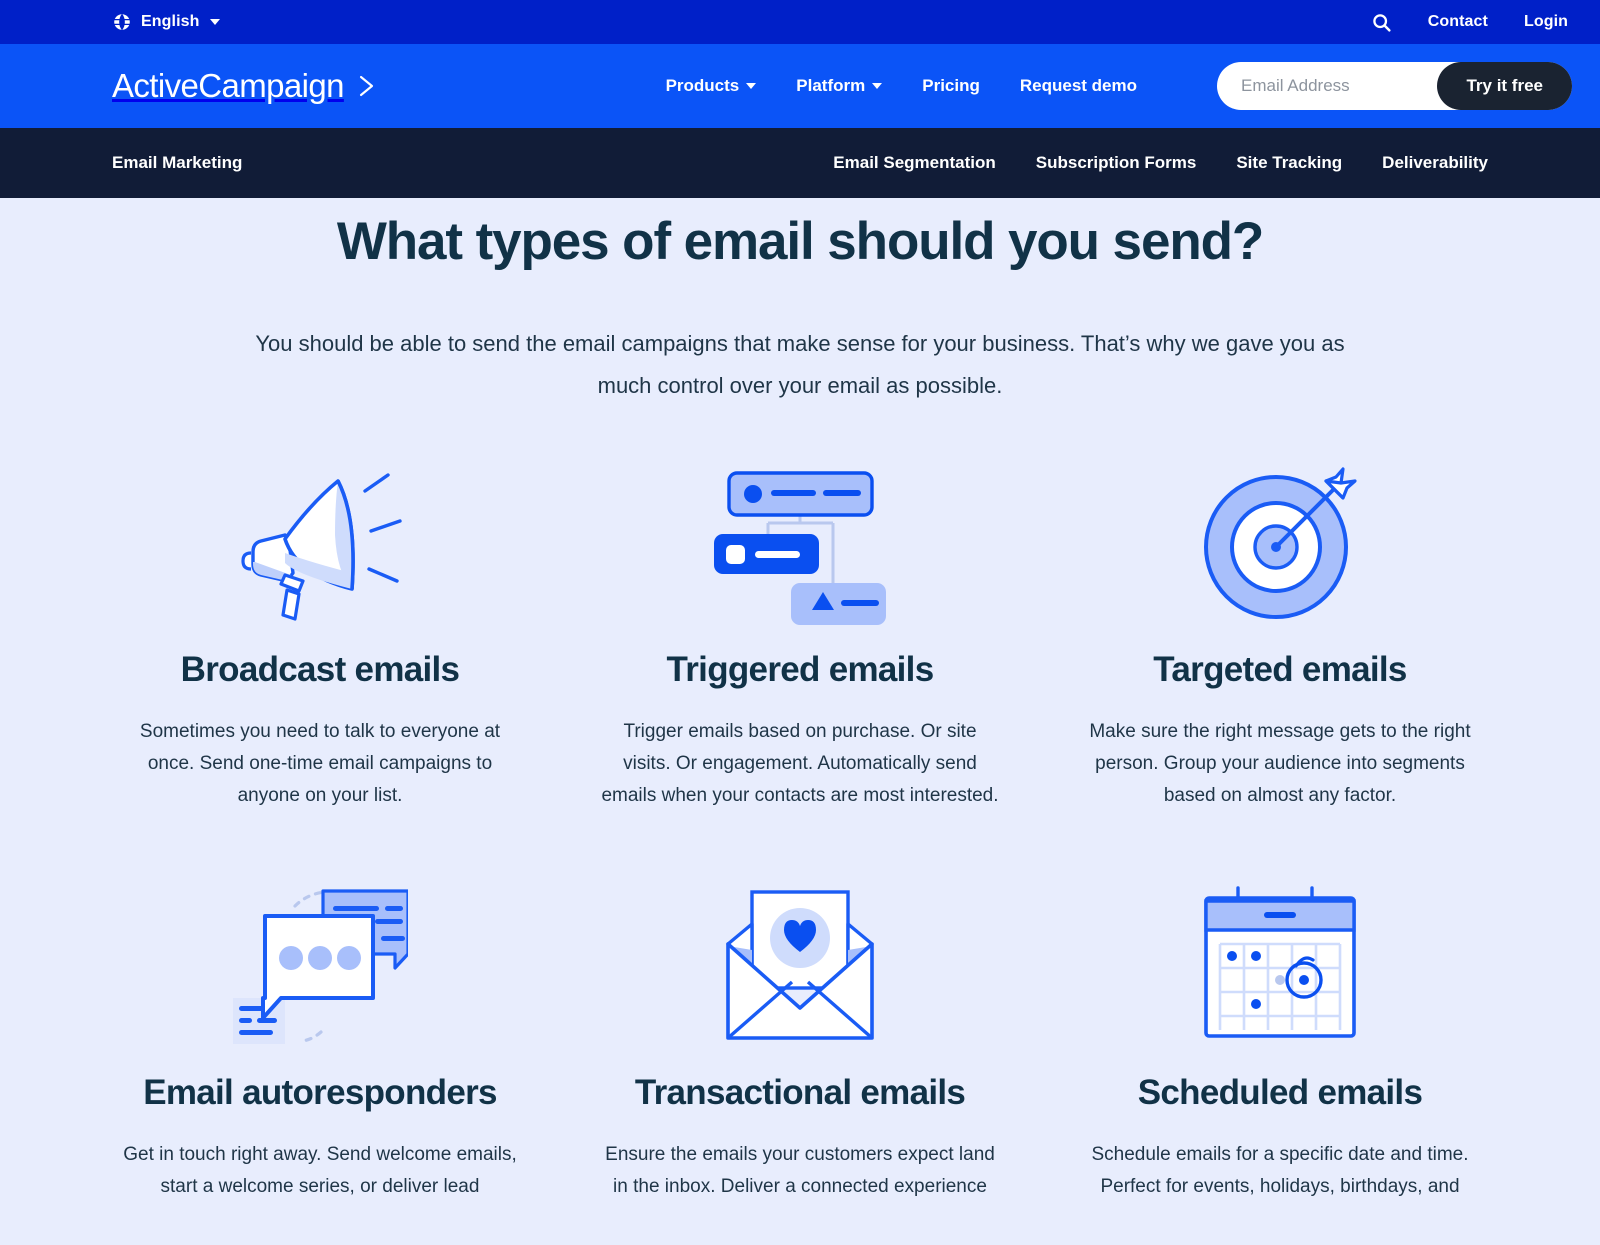  Describe the element at coordinates (800, 1092) in the screenshot. I see `card-title: Transactional emails` at that location.